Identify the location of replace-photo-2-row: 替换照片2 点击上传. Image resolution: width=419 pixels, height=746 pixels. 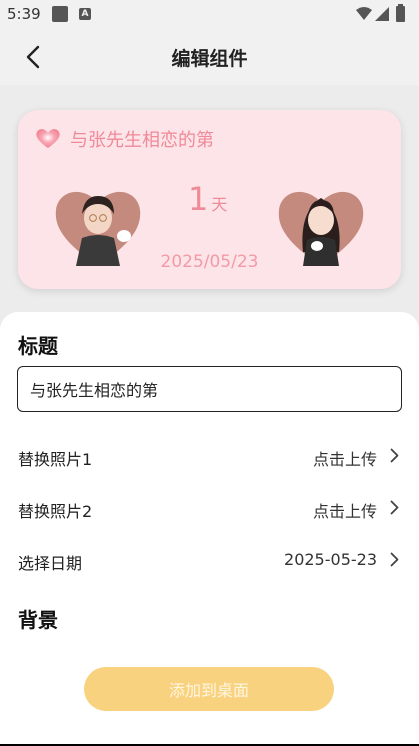
(209, 508).